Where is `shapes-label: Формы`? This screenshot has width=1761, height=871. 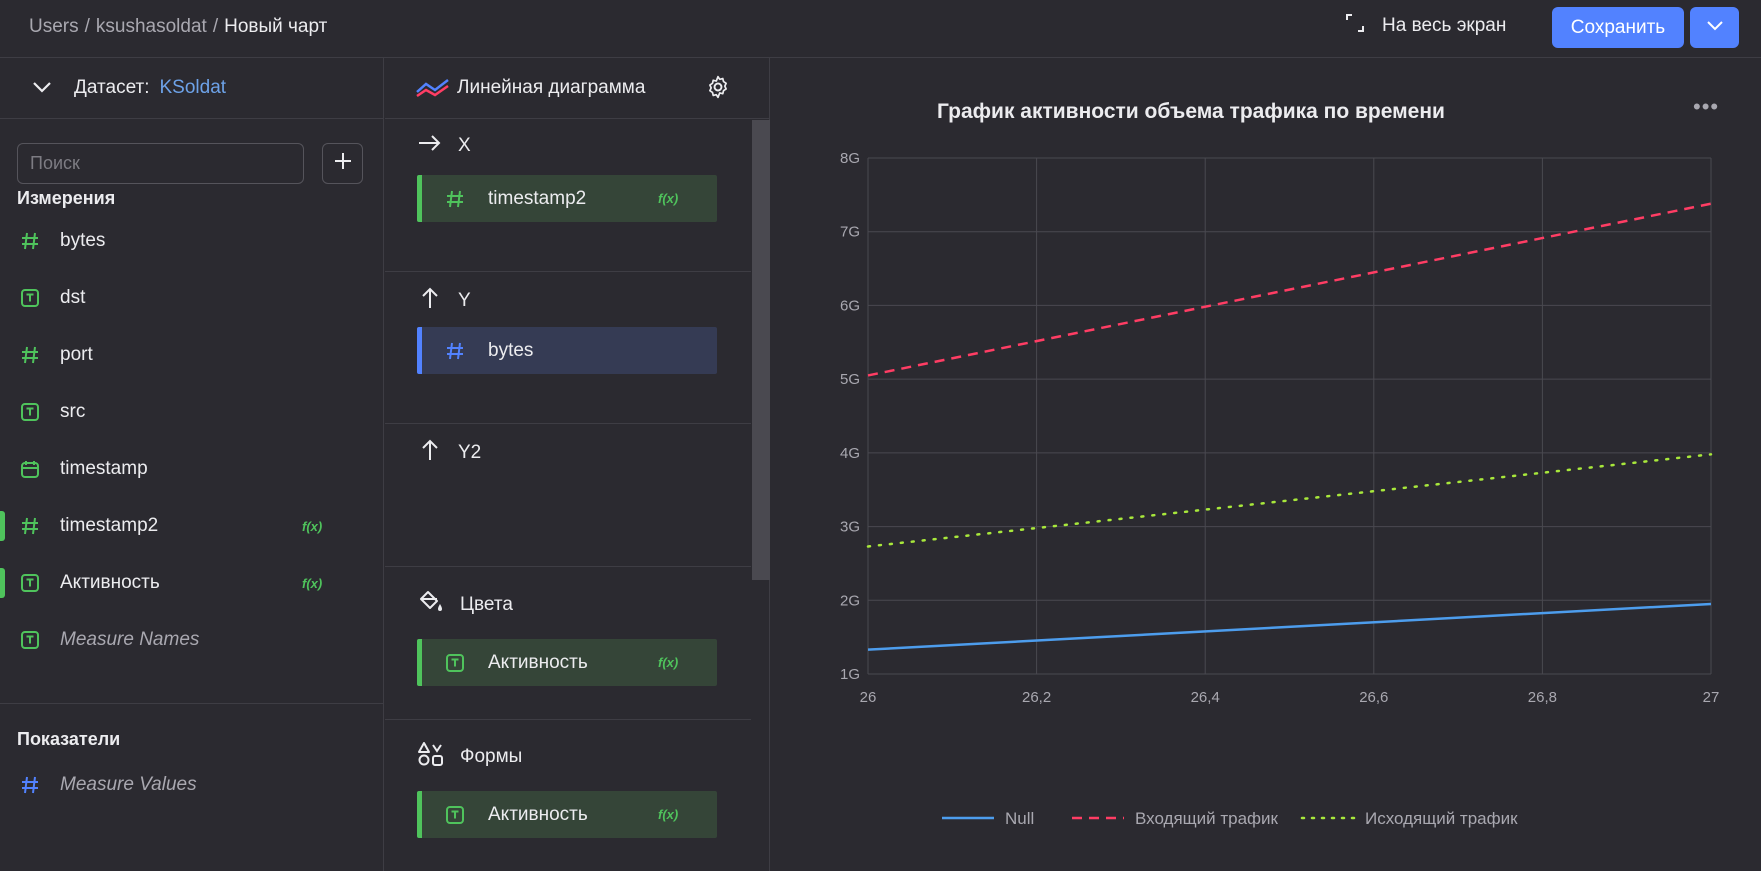 shapes-label: Формы is located at coordinates (491, 756).